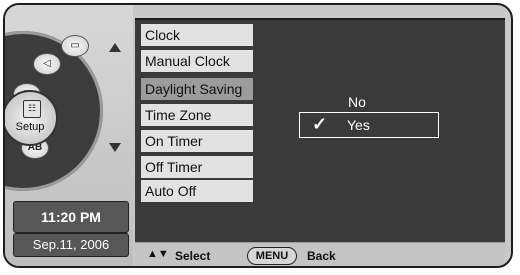 This screenshot has width=520, height=275. I want to click on menu-button: MENU, so click(272, 256).